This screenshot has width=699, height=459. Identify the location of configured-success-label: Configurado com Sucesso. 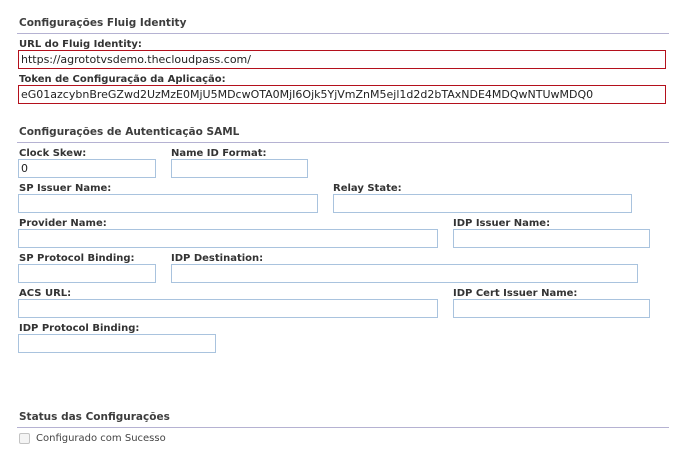
(101, 438).